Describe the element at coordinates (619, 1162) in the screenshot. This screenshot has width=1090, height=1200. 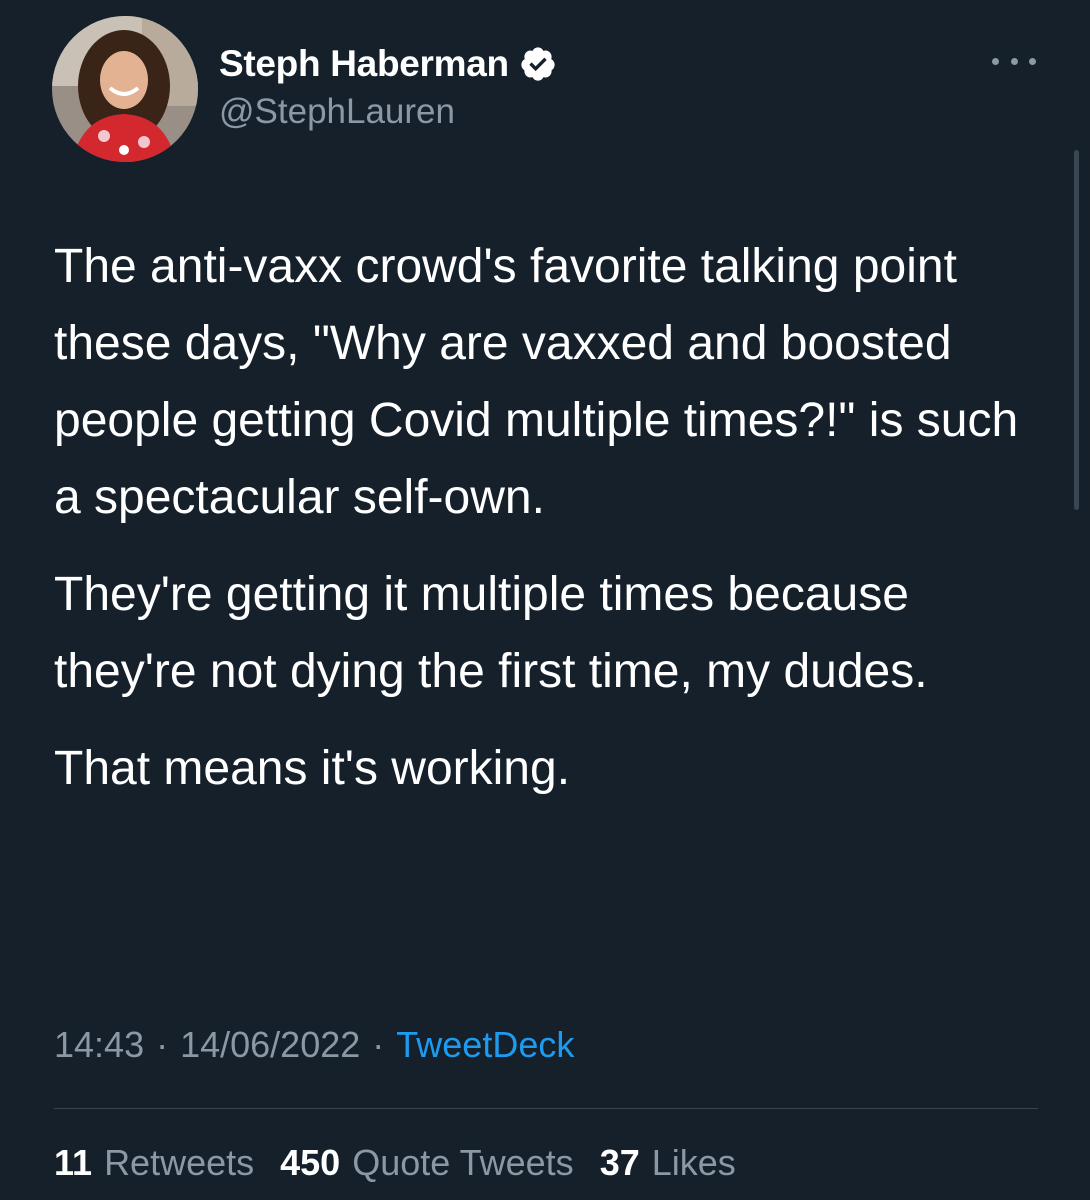
I see `likes-count: 37` at that location.